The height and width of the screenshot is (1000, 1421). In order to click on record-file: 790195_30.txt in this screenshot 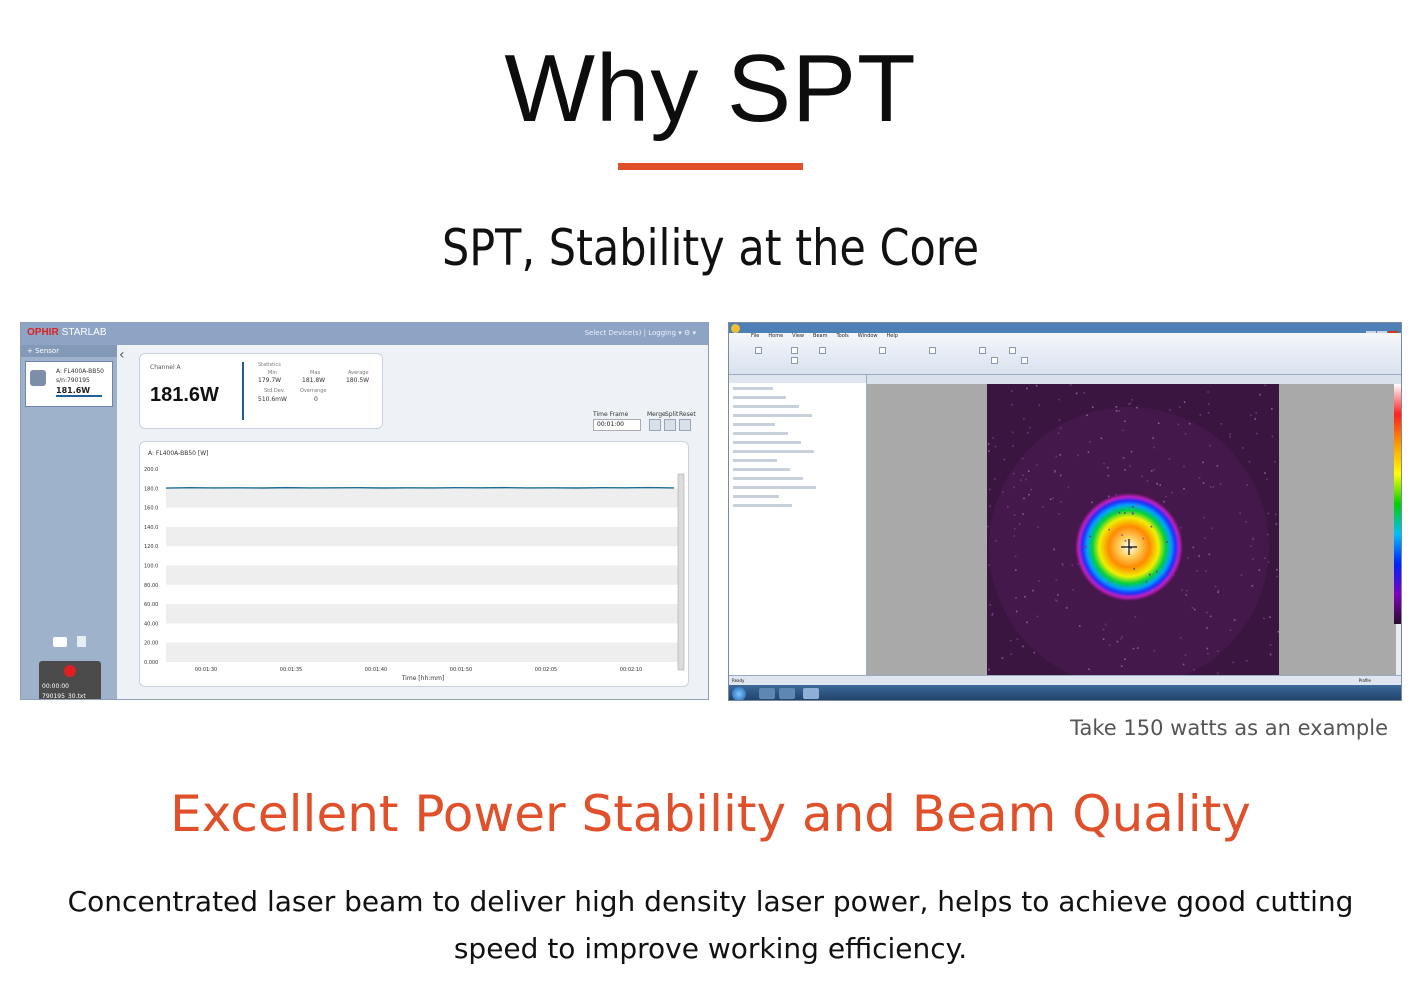, I will do `click(64, 696)`.